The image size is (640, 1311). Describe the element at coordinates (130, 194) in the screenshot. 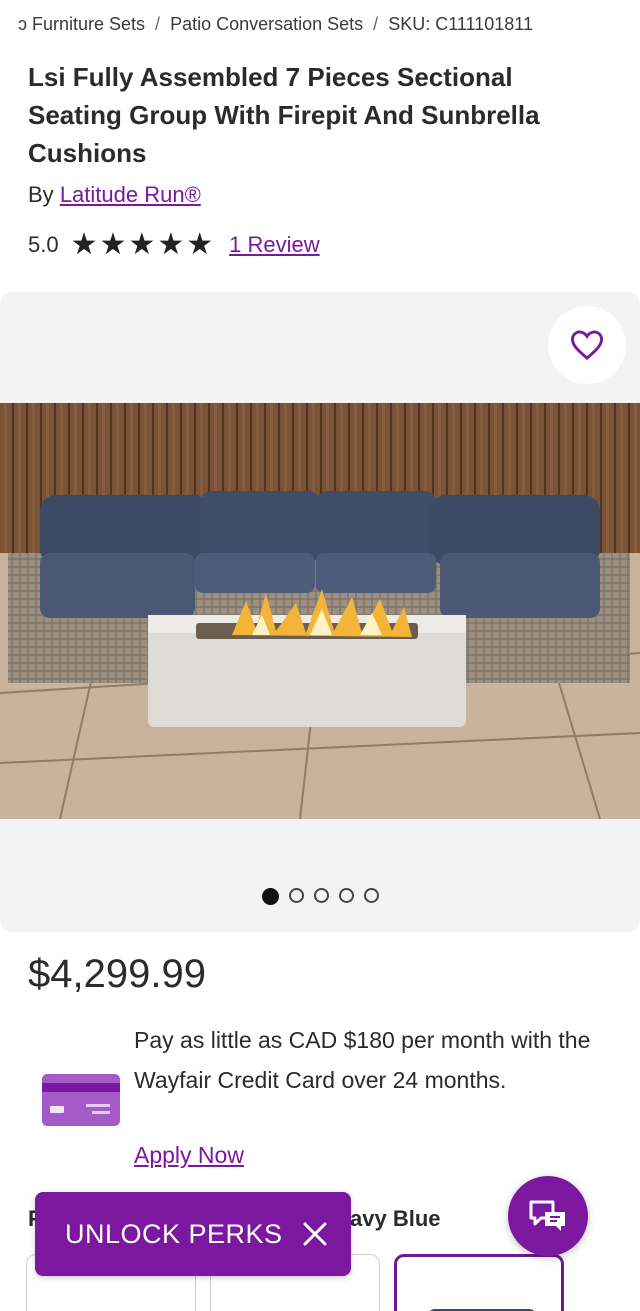

I see `brand-link: Latitude Run®` at that location.